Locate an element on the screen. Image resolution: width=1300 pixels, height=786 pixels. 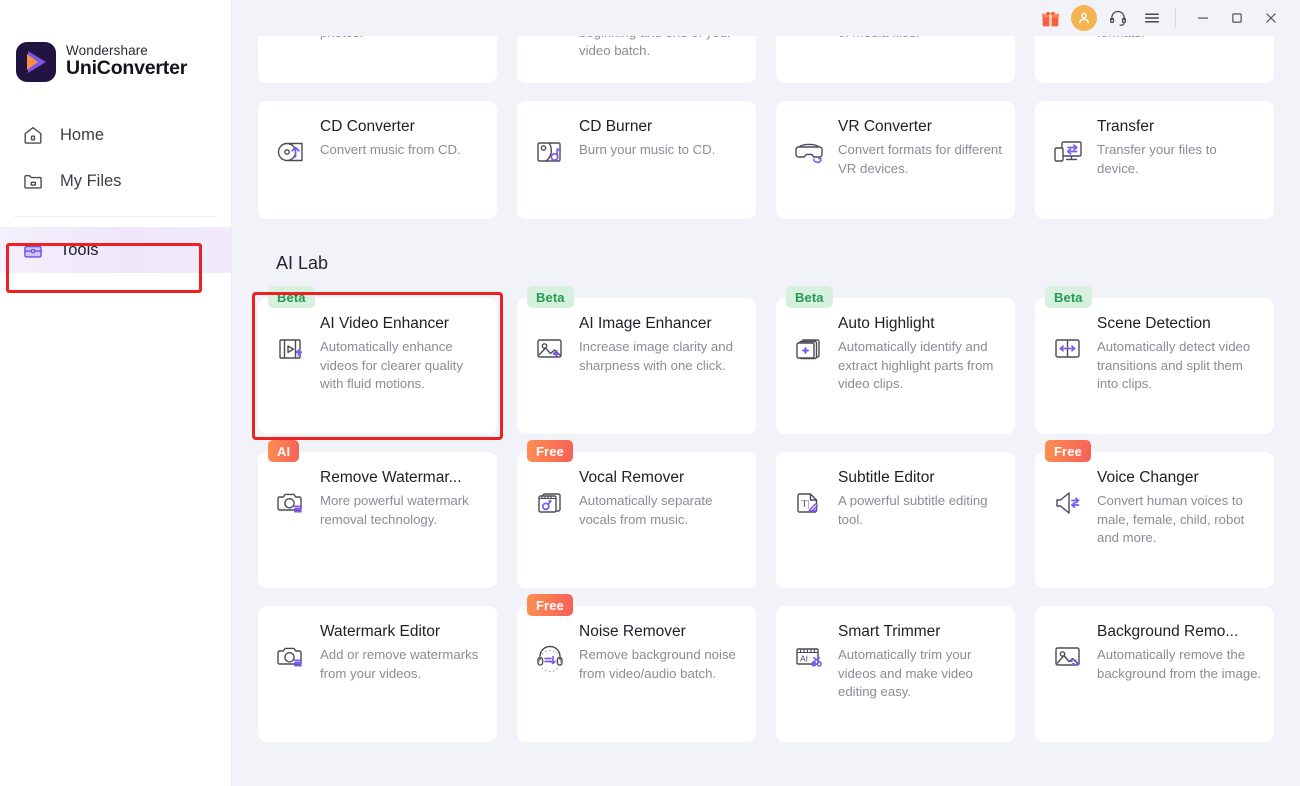
tool-card-cd-burner: CD Burner Burn your music to CD. is located at coordinates (636, 160).